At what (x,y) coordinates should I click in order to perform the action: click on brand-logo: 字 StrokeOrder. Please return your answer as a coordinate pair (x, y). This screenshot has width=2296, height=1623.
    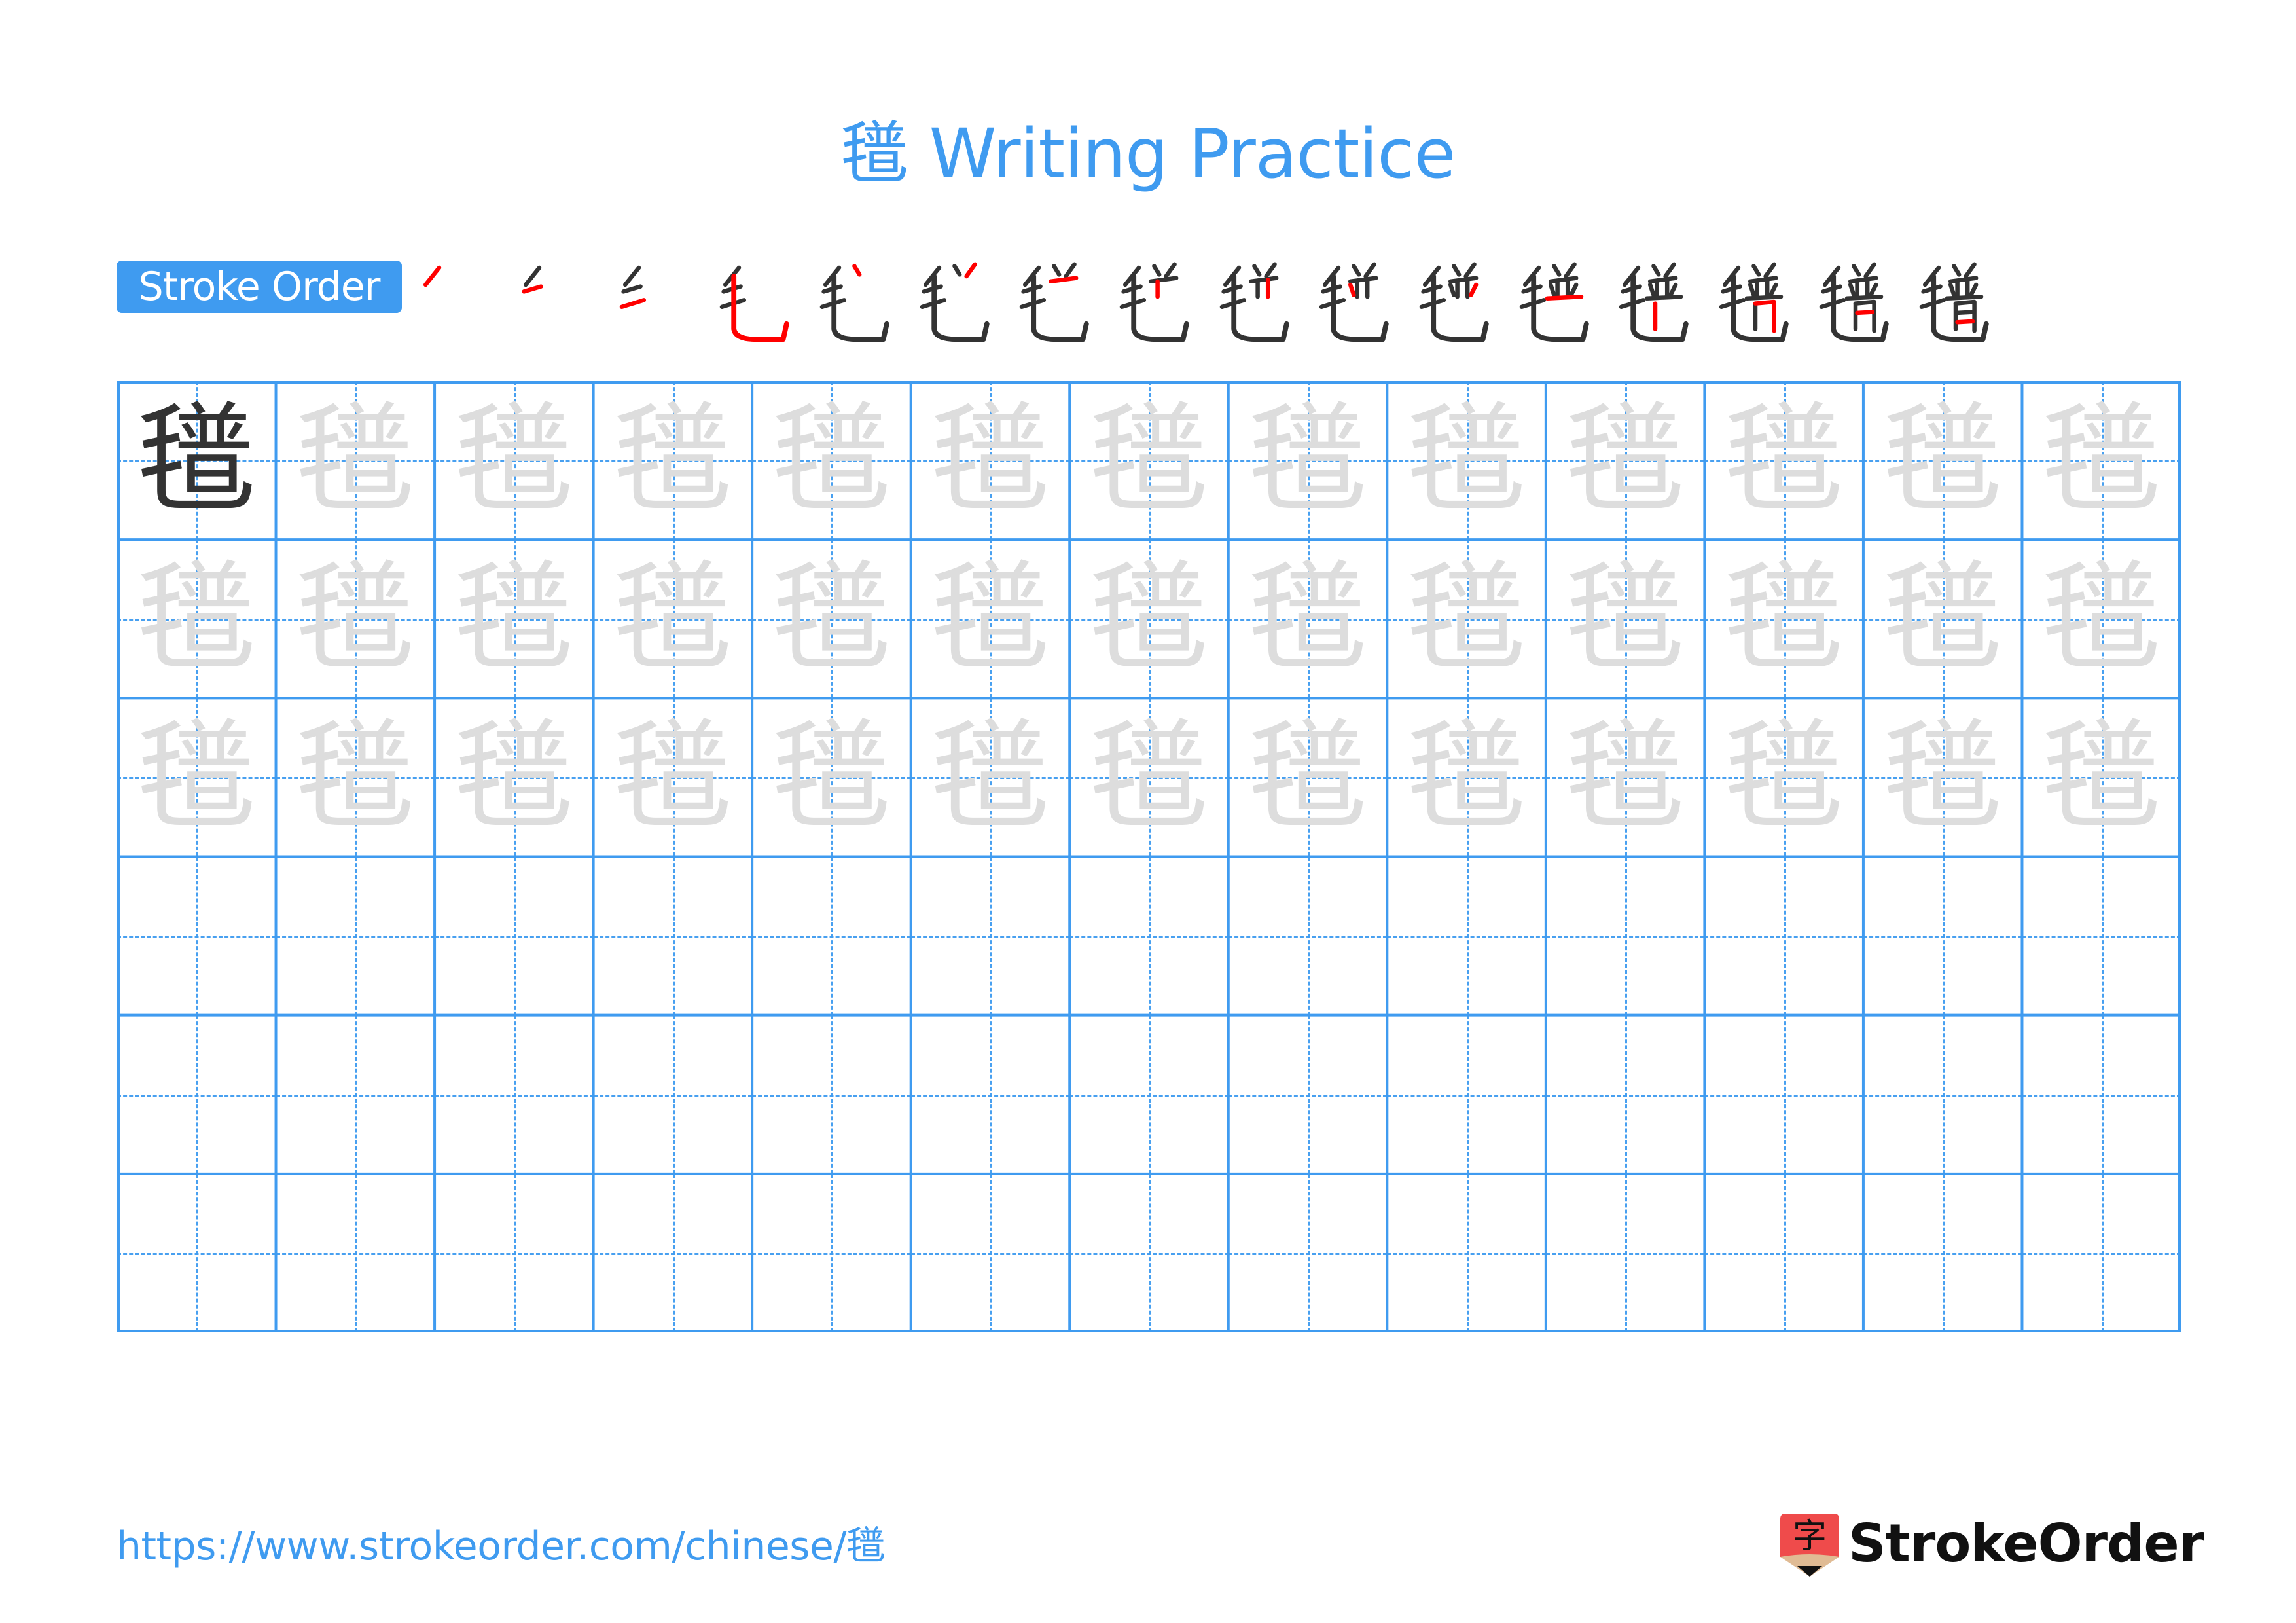
    Looking at the image, I should click on (1992, 1542).